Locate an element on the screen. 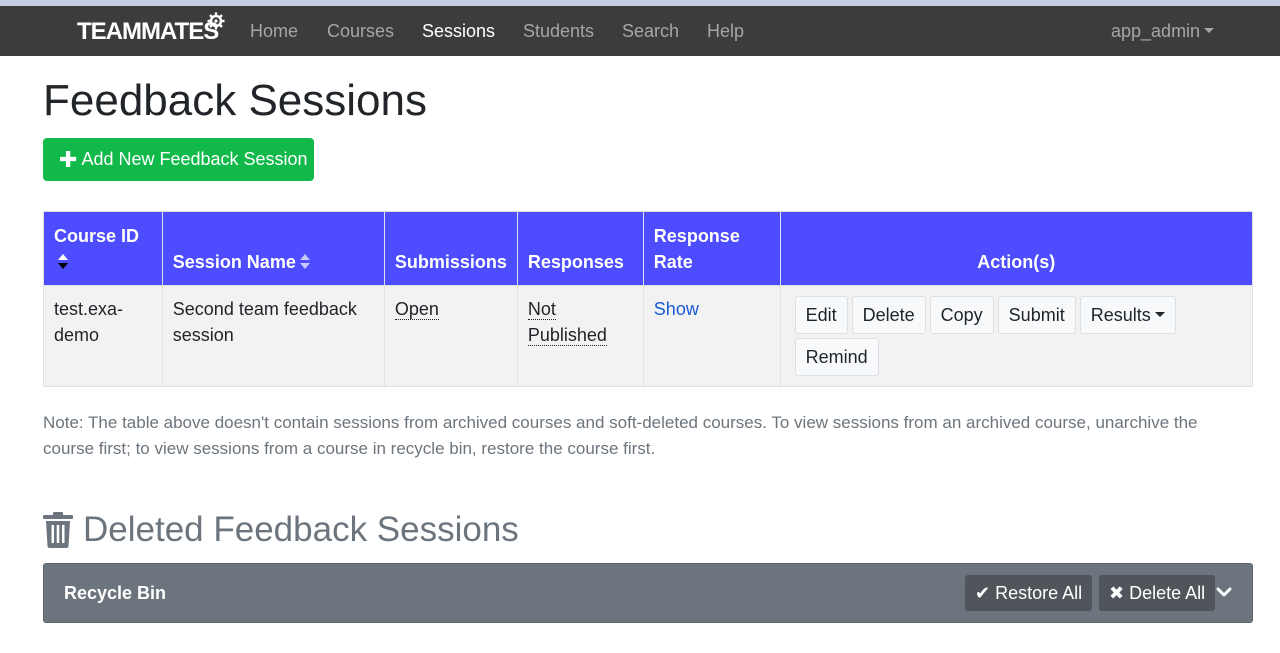  check-icon: ✔ is located at coordinates (983, 592).